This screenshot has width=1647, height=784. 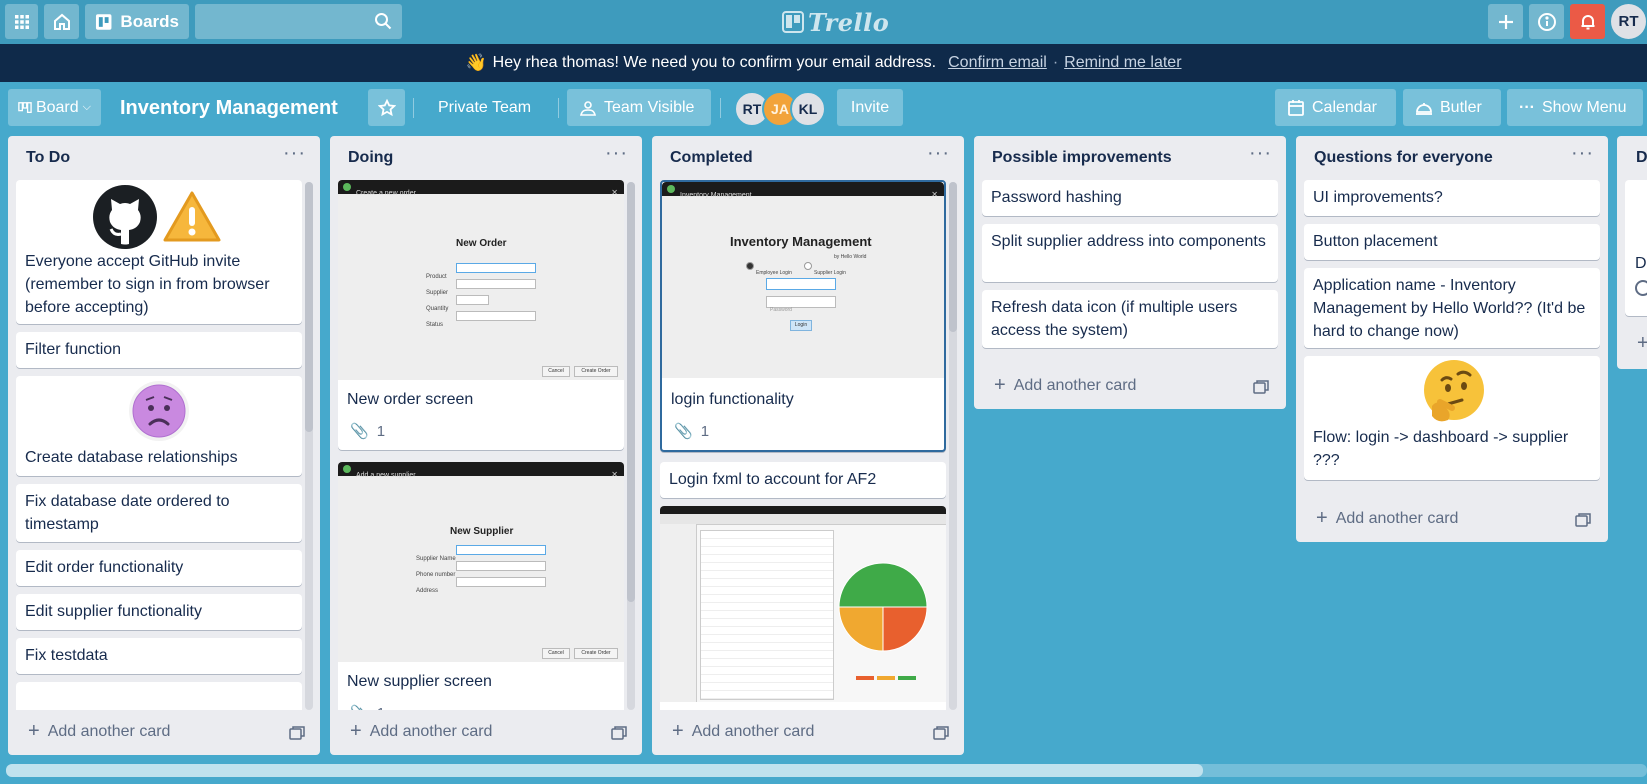 I want to click on remind-later-link: Remind me later, so click(x=1122, y=63).